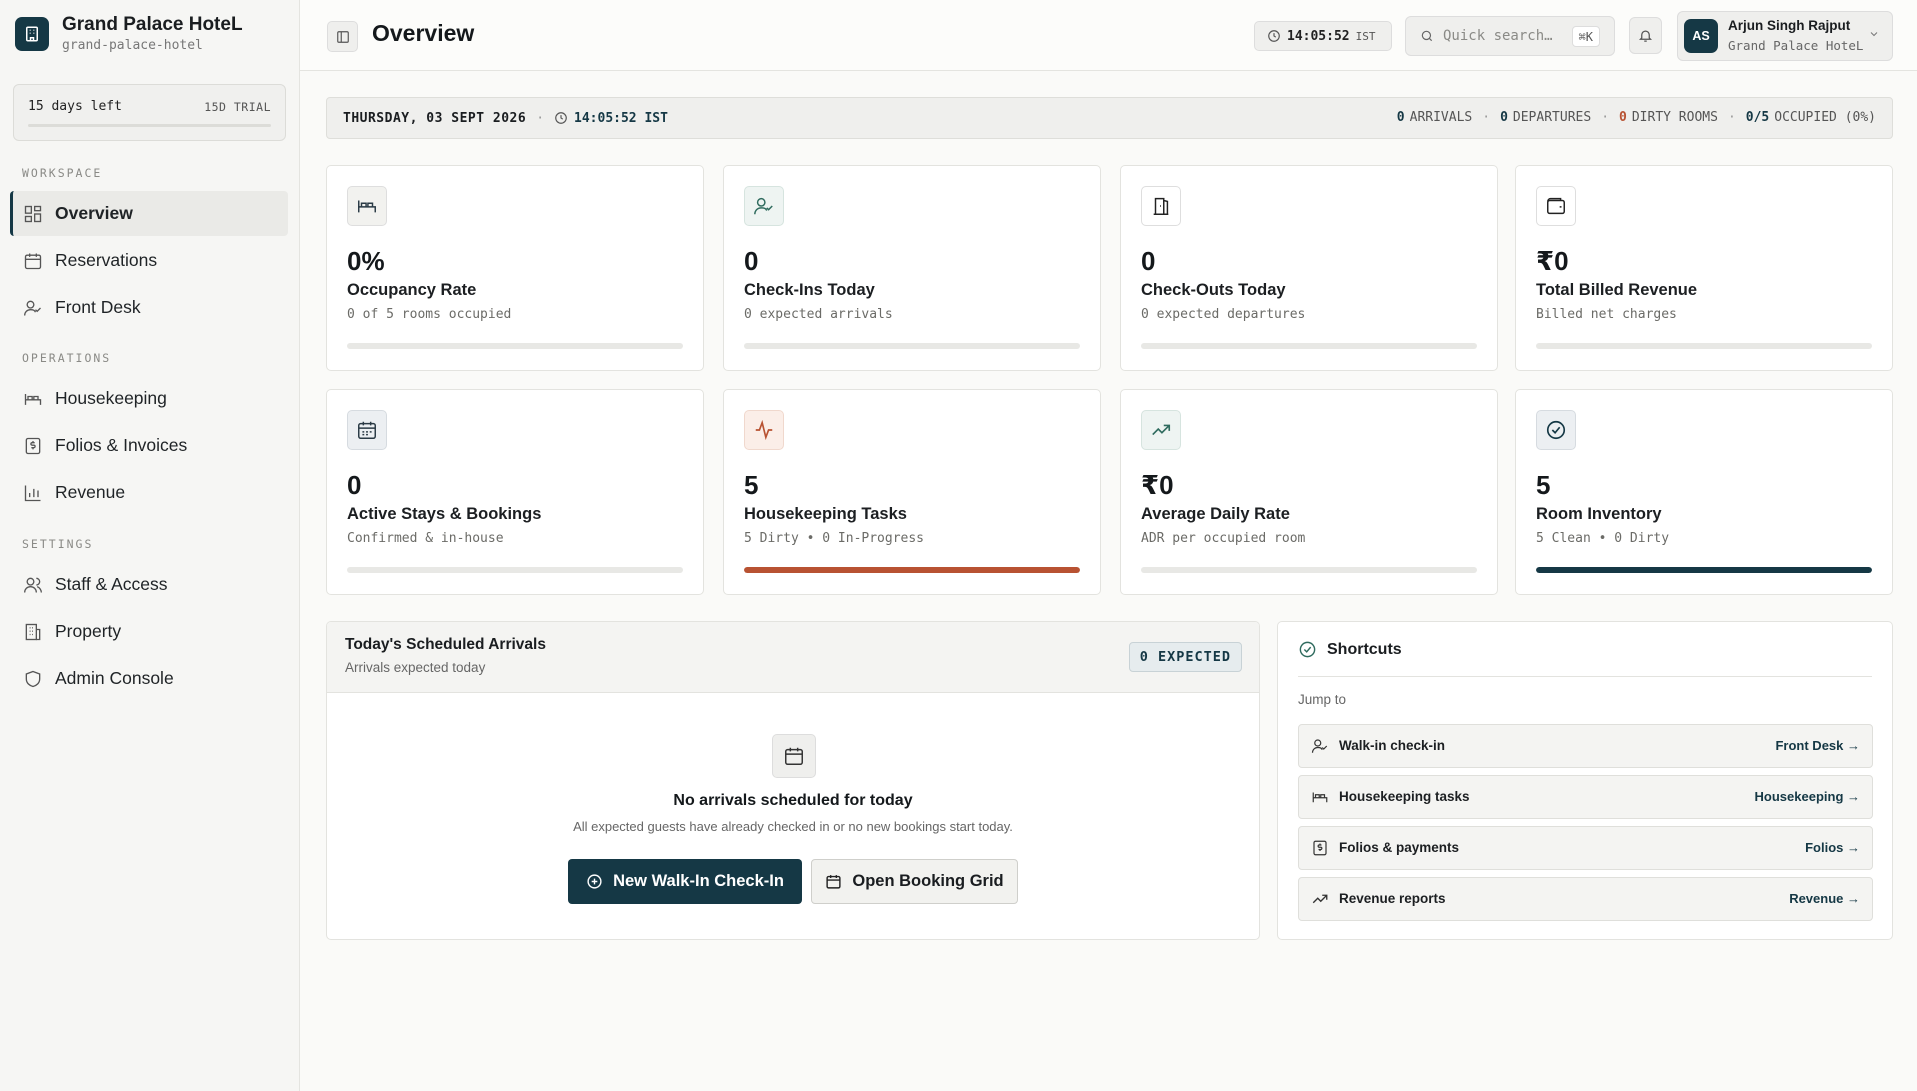 This screenshot has width=1917, height=1091. What do you see at coordinates (1585, 36) in the screenshot?
I see `search-shortcut: ⌘K` at bounding box center [1585, 36].